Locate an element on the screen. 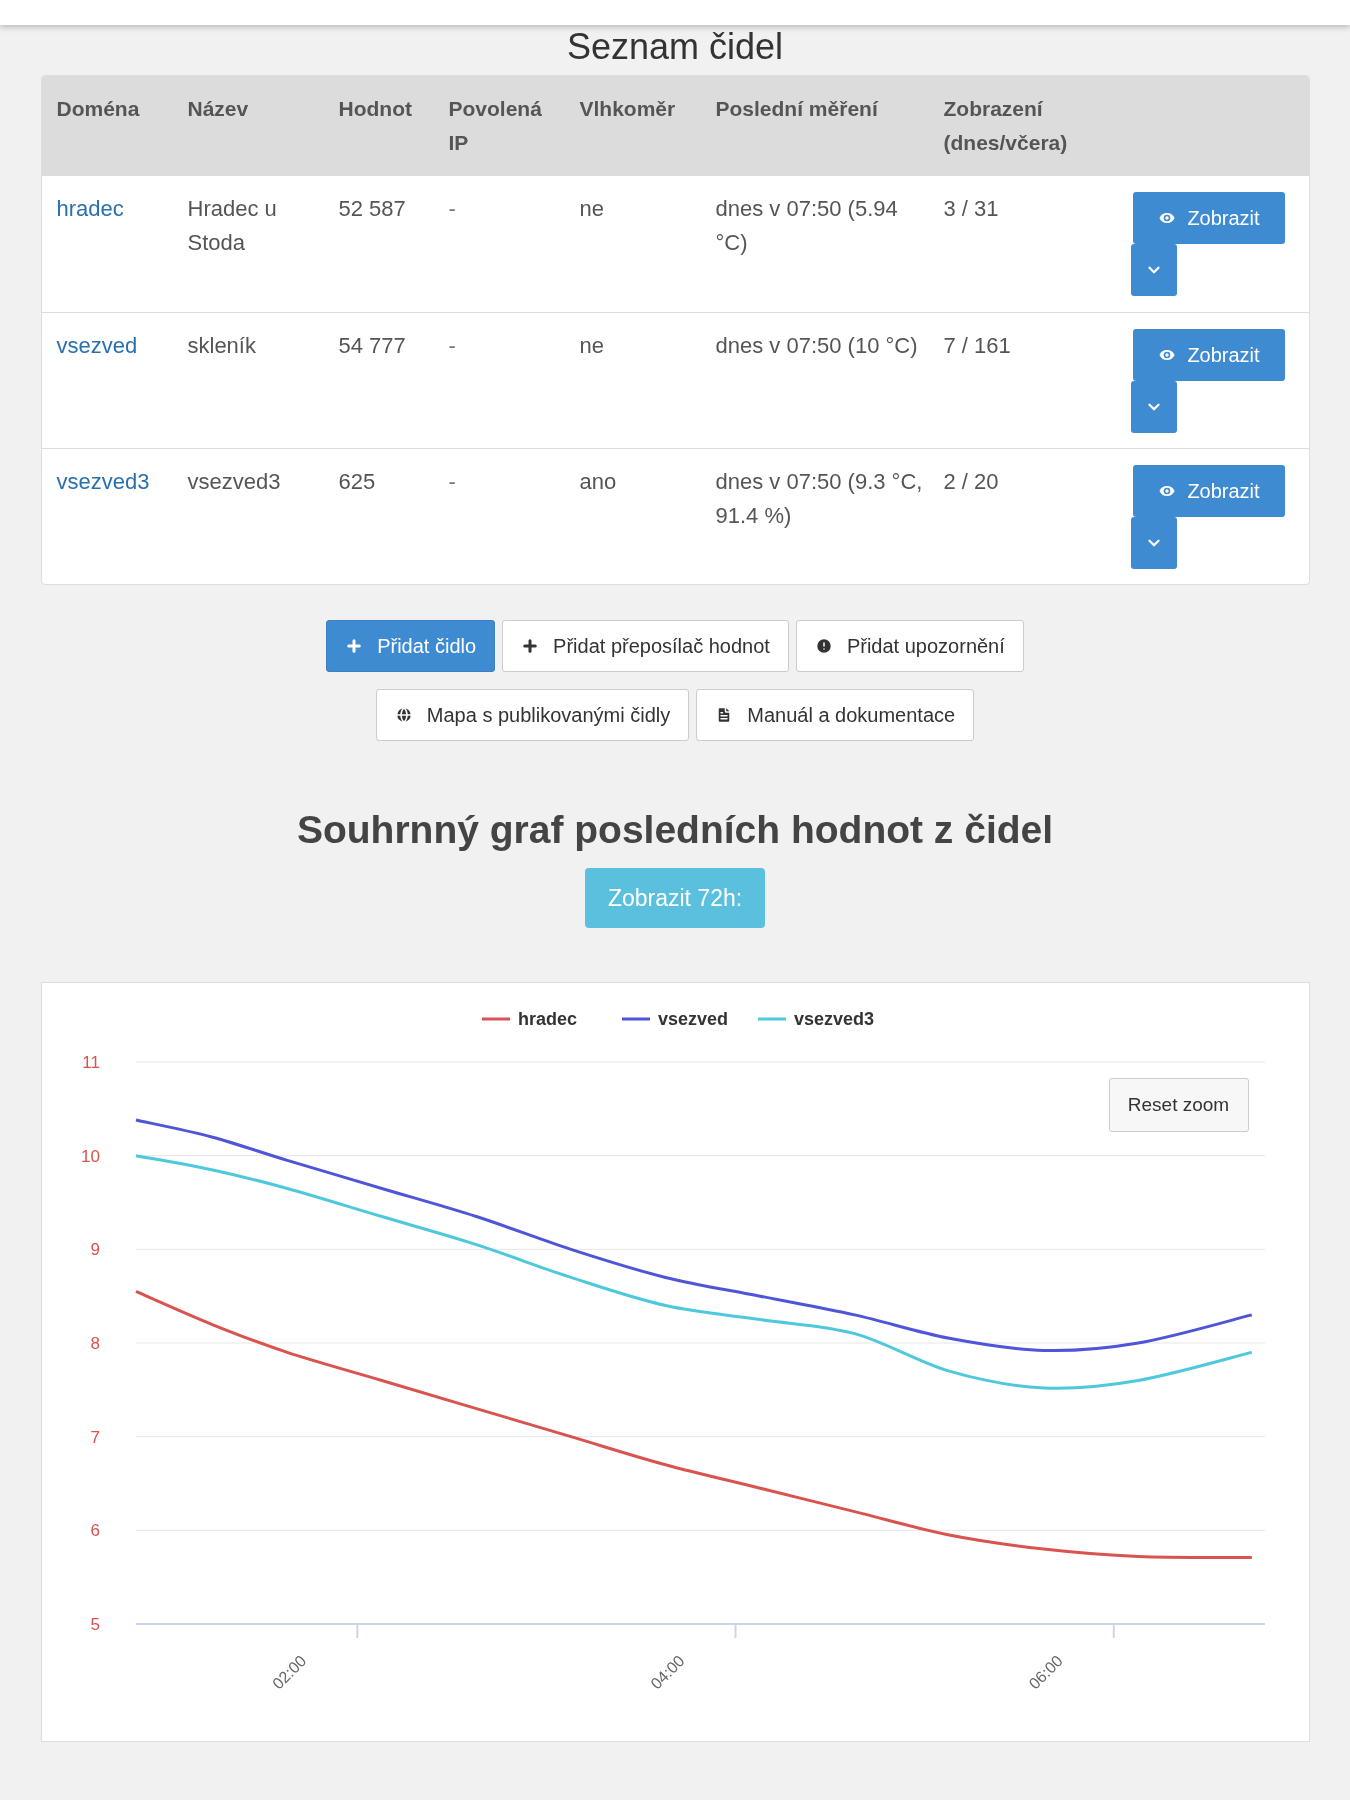  exclamation-icon is located at coordinates (823, 646).